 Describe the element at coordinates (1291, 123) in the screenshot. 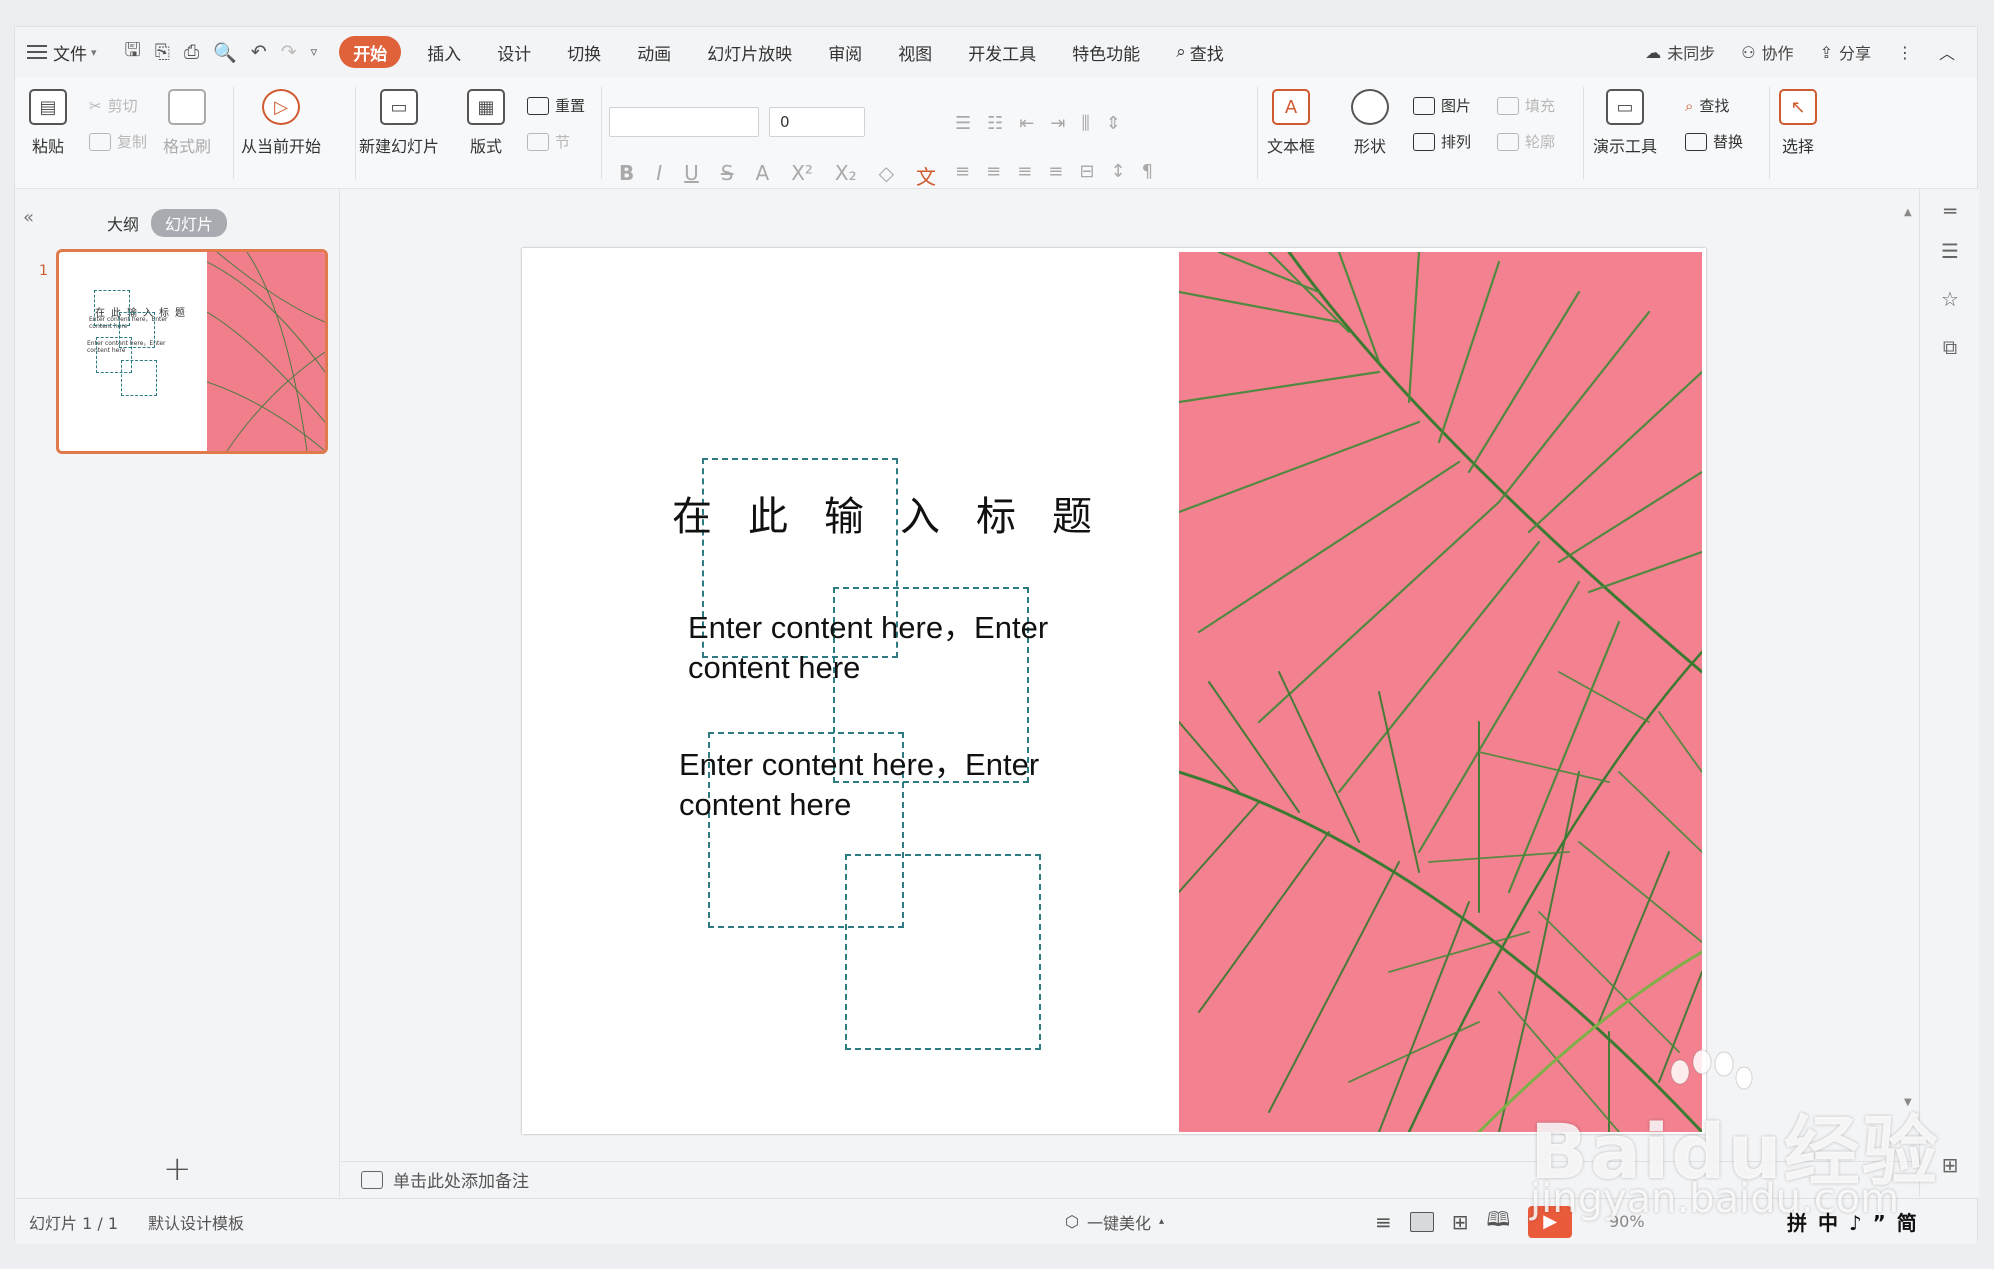

I see `textbox-button: A 文本框` at that location.